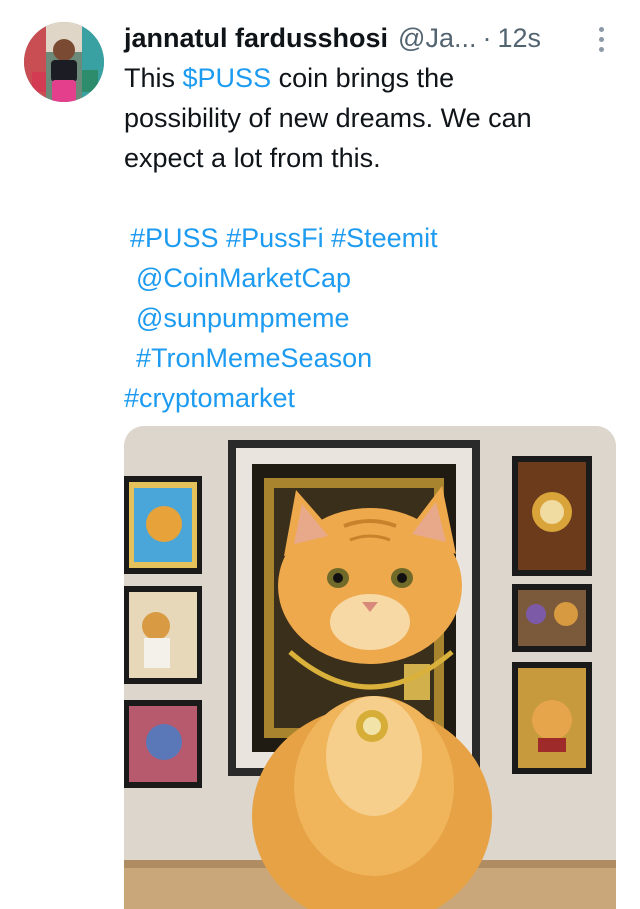 The width and height of the screenshot is (640, 909). What do you see at coordinates (519, 38) in the screenshot?
I see `tweet-timestamp: 12s` at bounding box center [519, 38].